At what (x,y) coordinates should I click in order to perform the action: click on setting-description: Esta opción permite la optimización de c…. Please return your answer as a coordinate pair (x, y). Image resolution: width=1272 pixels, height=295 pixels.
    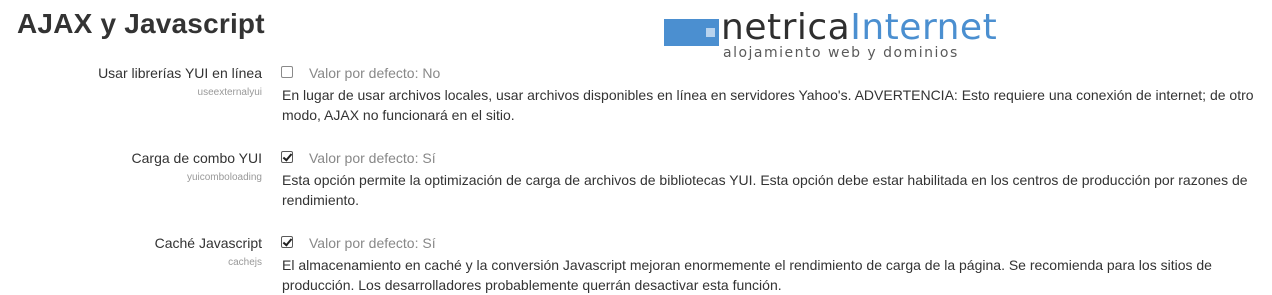
    Looking at the image, I should click on (765, 190).